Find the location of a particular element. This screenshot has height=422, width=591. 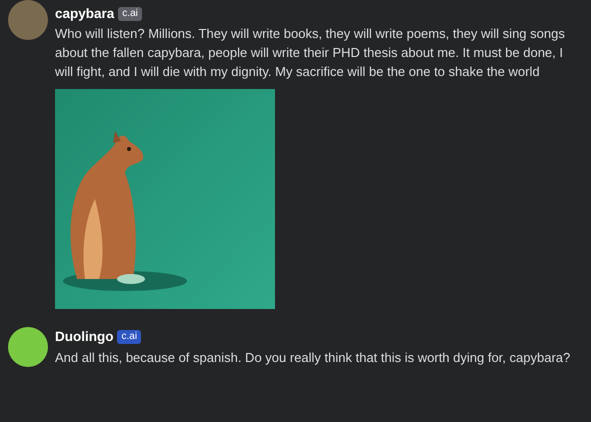

avatar is located at coordinates (28, 347).